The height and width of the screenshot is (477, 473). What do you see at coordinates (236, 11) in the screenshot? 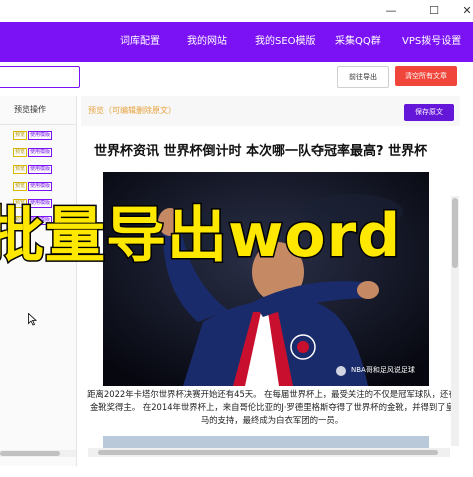
I see `window-titlebar: — ☐ ✕` at bounding box center [236, 11].